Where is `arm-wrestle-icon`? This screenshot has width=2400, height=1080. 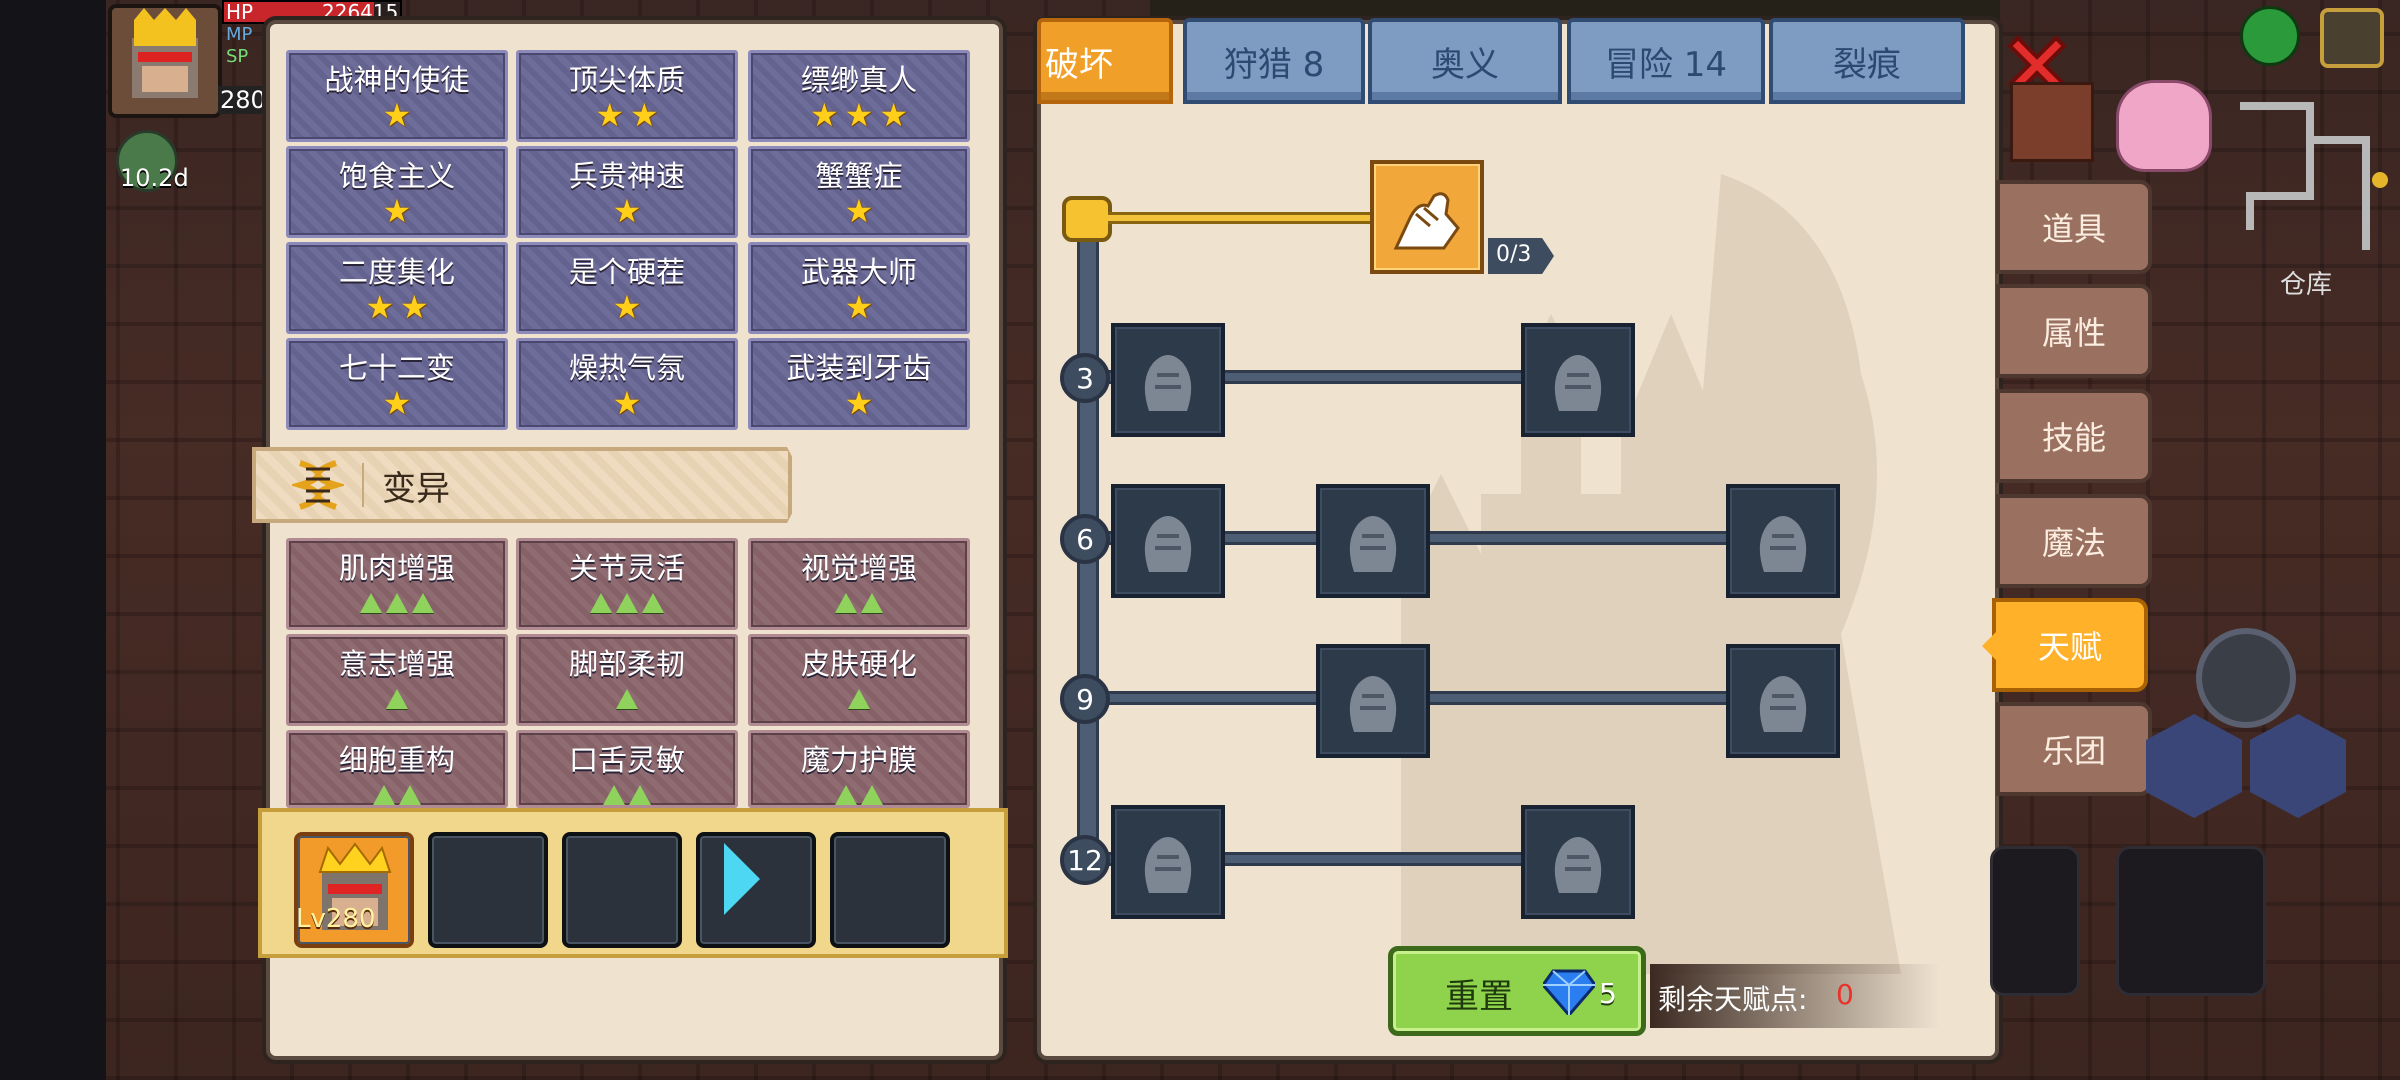 arm-wrestle-icon is located at coordinates (1426, 221).